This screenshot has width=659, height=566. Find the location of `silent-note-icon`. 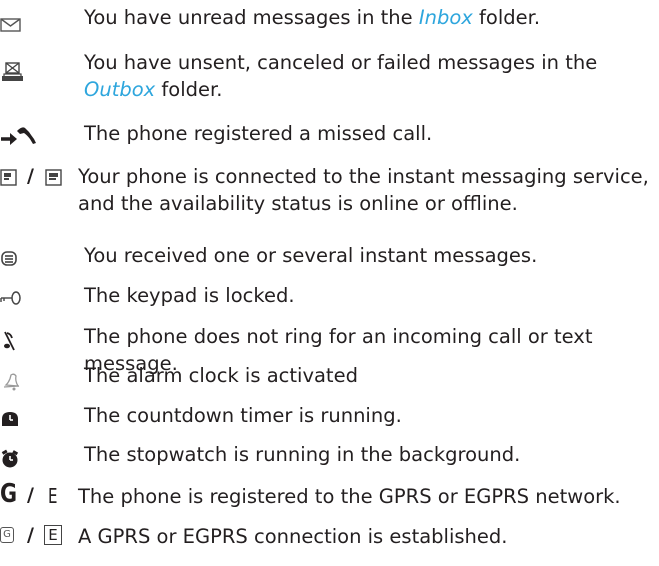

silent-note-icon is located at coordinates (40, 338).